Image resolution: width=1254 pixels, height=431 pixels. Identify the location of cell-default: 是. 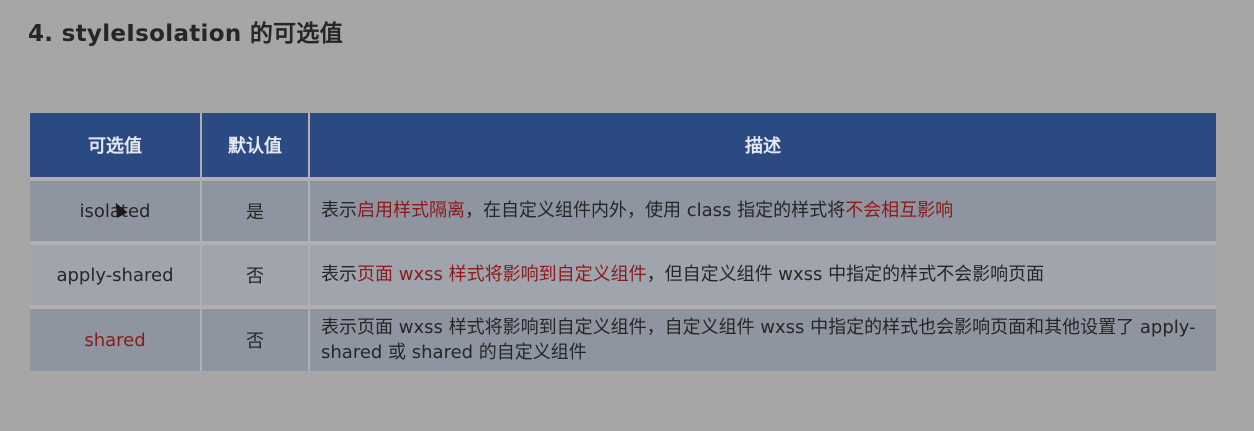
(255, 212).